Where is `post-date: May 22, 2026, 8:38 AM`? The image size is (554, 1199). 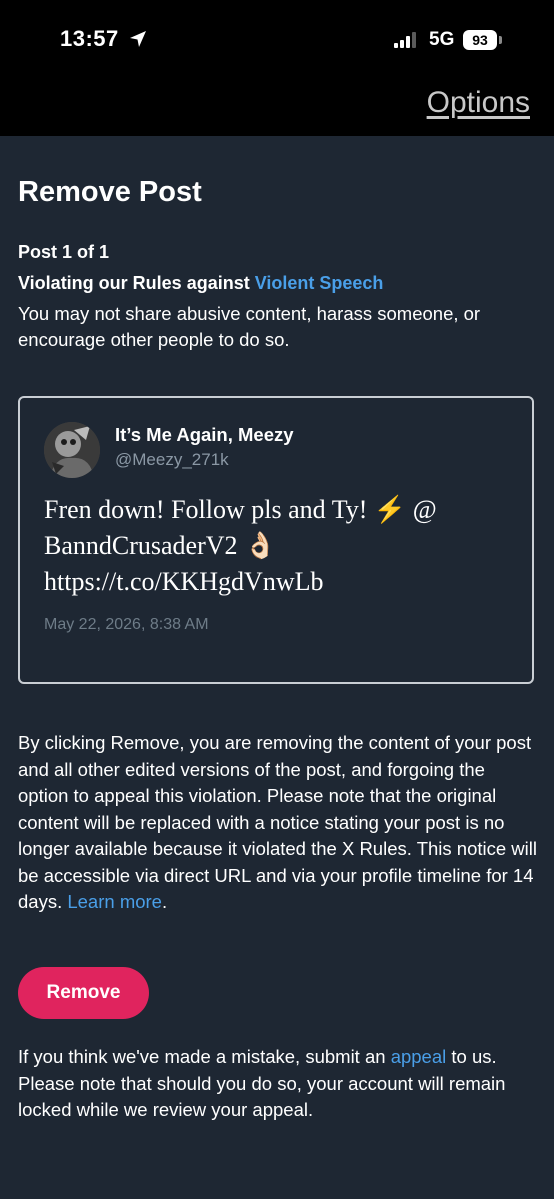
post-date: May 22, 2026, 8:38 AM is located at coordinates (126, 624).